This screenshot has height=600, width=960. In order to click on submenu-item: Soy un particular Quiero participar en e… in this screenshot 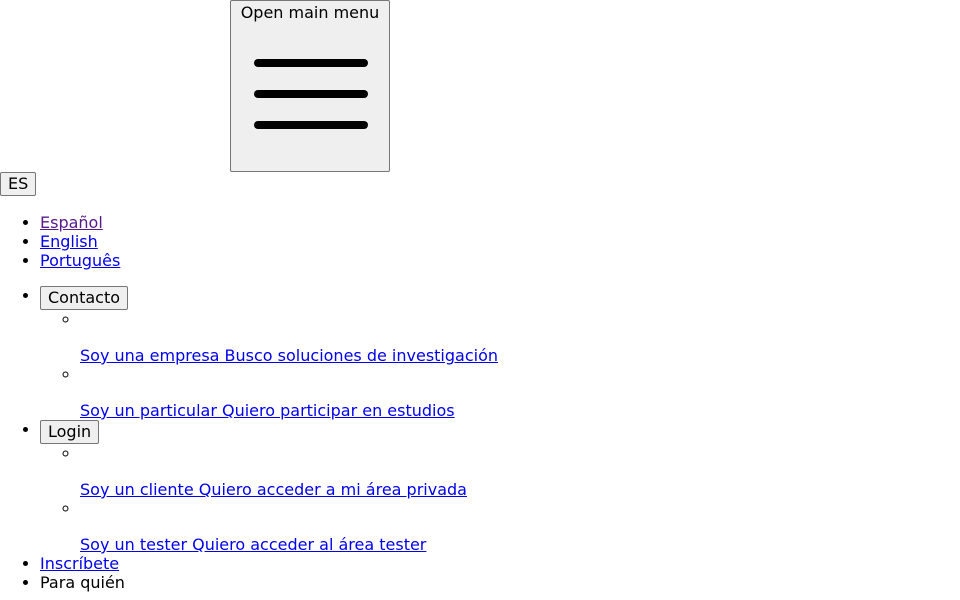, I will do `click(520, 392)`.